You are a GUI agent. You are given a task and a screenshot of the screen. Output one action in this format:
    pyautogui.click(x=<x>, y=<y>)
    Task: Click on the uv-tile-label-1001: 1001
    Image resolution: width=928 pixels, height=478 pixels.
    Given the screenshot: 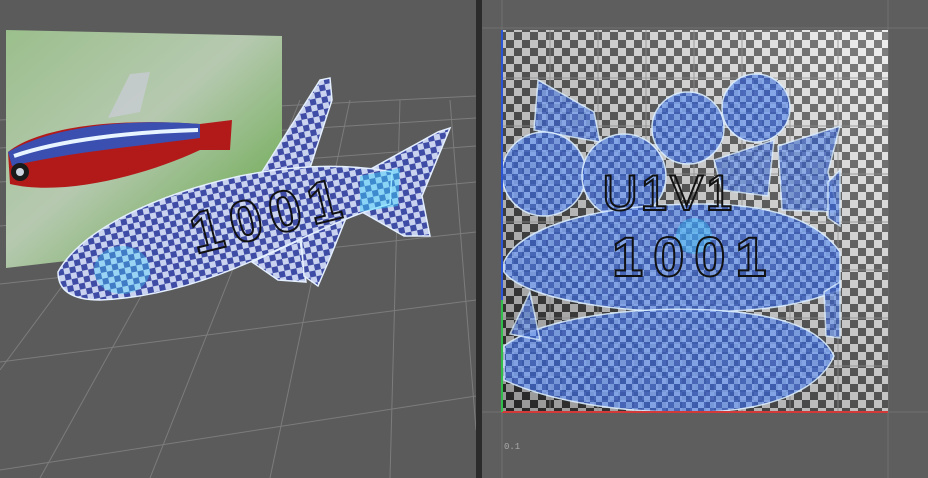 What is the action you would take?
    pyautogui.click(x=694, y=256)
    